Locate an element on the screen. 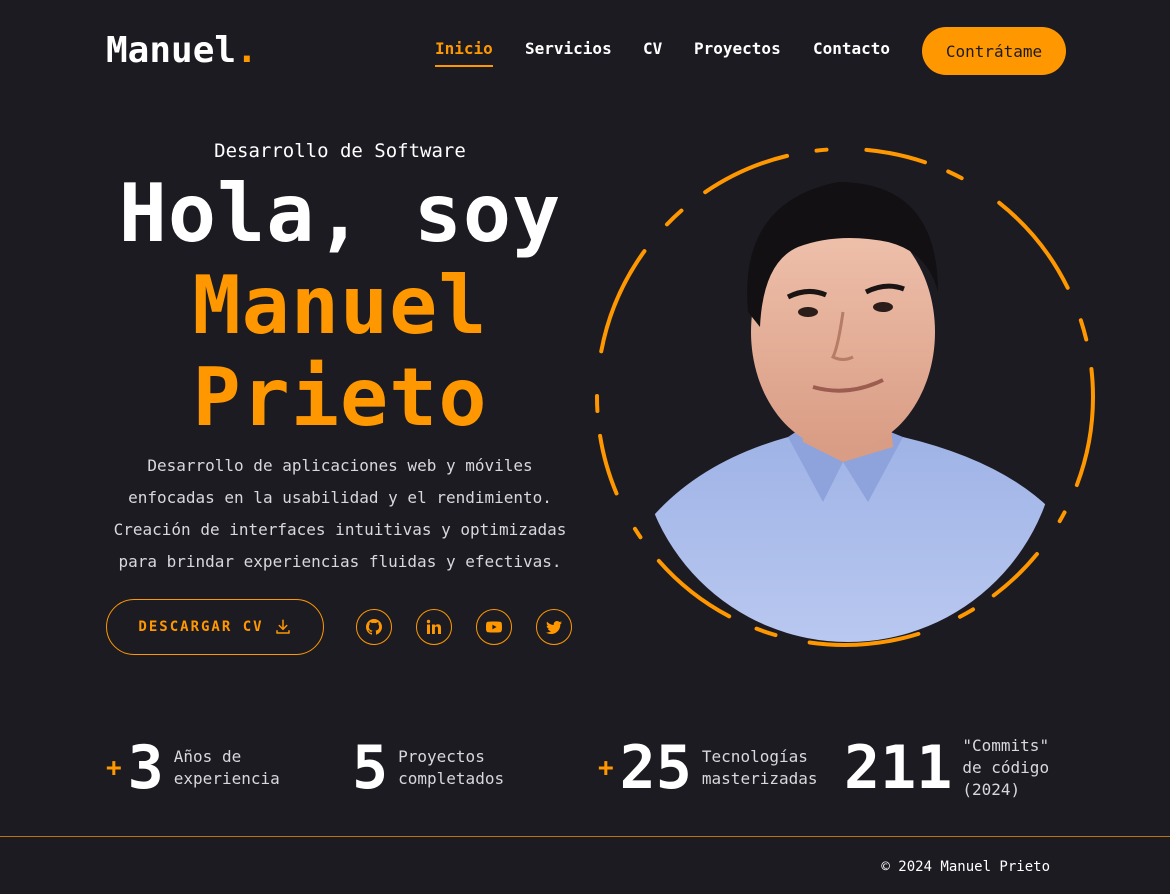 The height and width of the screenshot is (894, 1170). stat-value: 25 is located at coordinates (655, 768).